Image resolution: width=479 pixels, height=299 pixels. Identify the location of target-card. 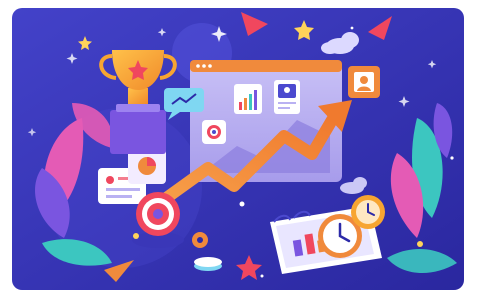
(214, 132).